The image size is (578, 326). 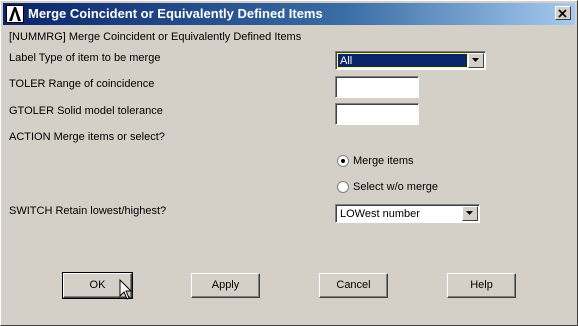 I want to click on cancel-button: Cancel, so click(x=353, y=285).